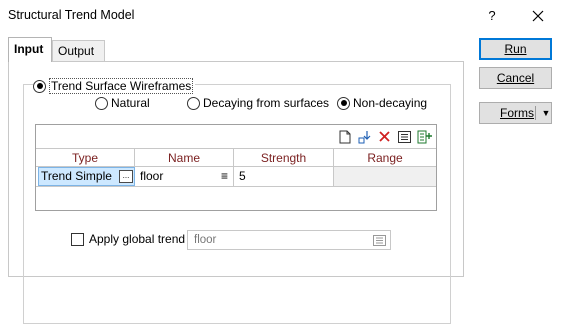 The height and width of the screenshot is (324, 562). Describe the element at coordinates (379, 243) in the screenshot. I see `list-picker-icon` at that location.